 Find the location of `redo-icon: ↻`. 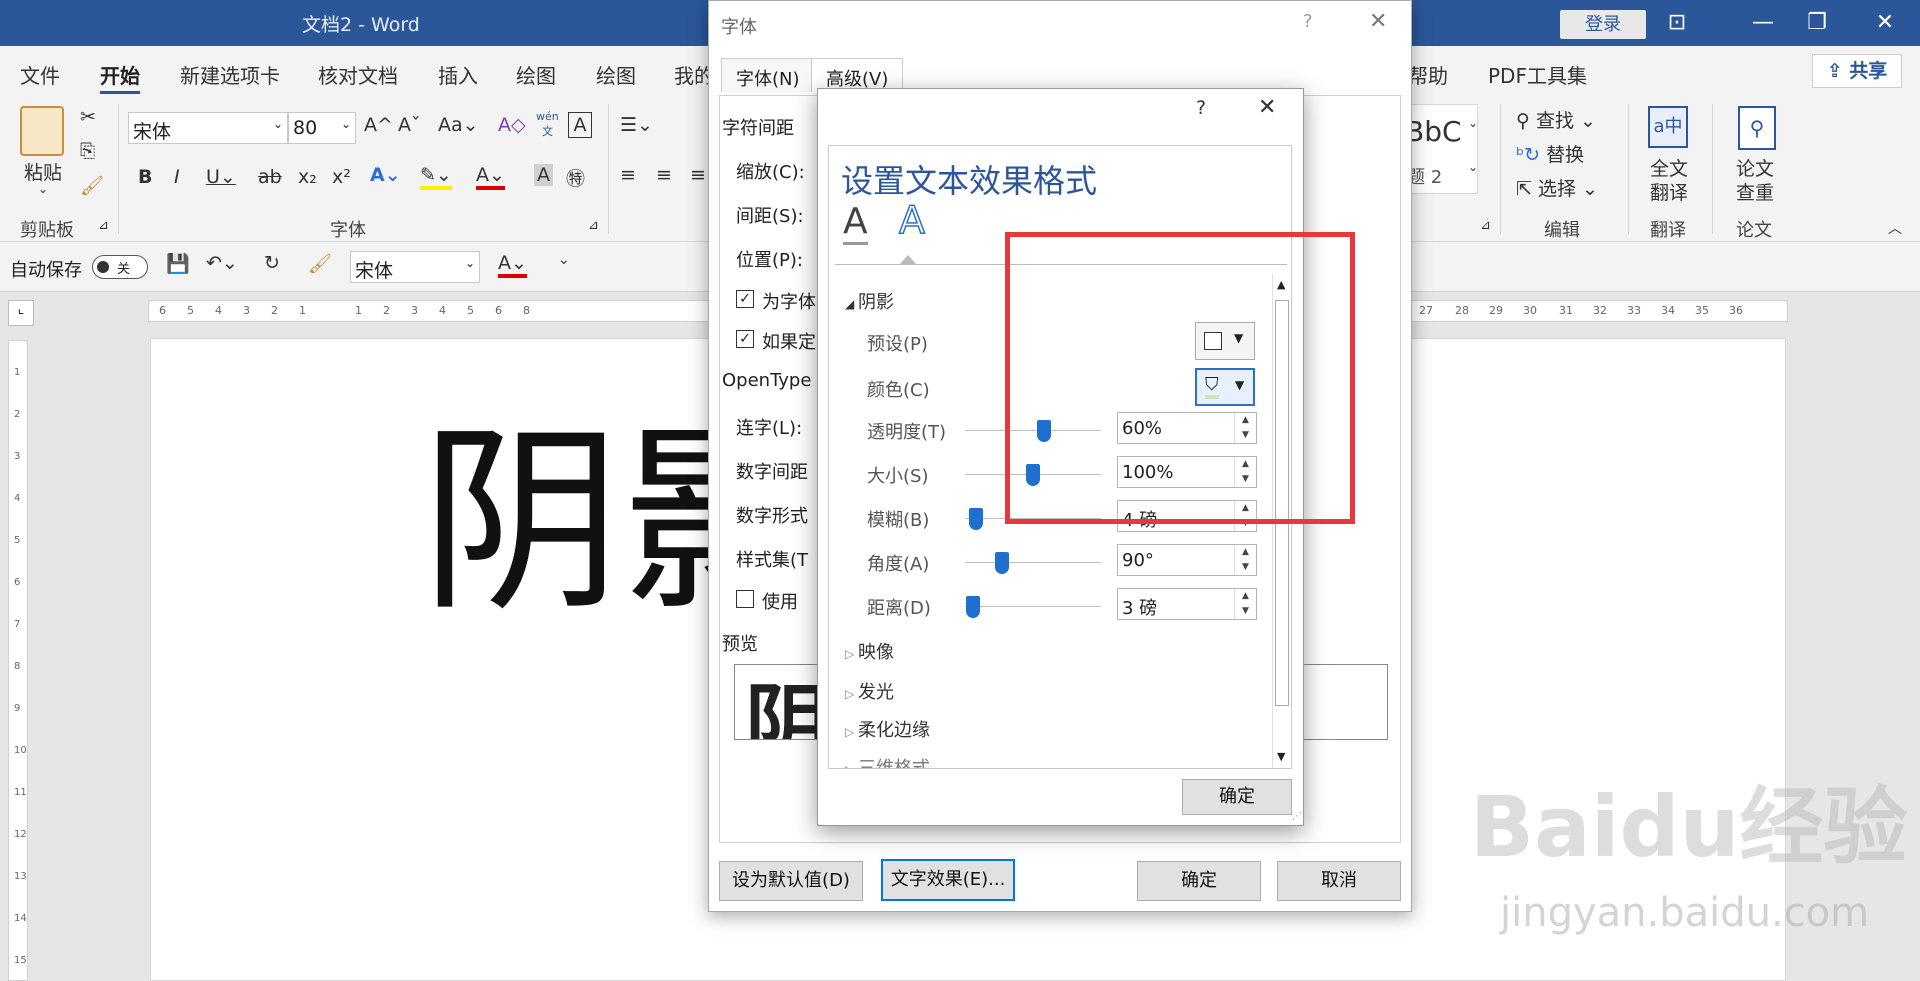

redo-icon: ↻ is located at coordinates (272, 263).